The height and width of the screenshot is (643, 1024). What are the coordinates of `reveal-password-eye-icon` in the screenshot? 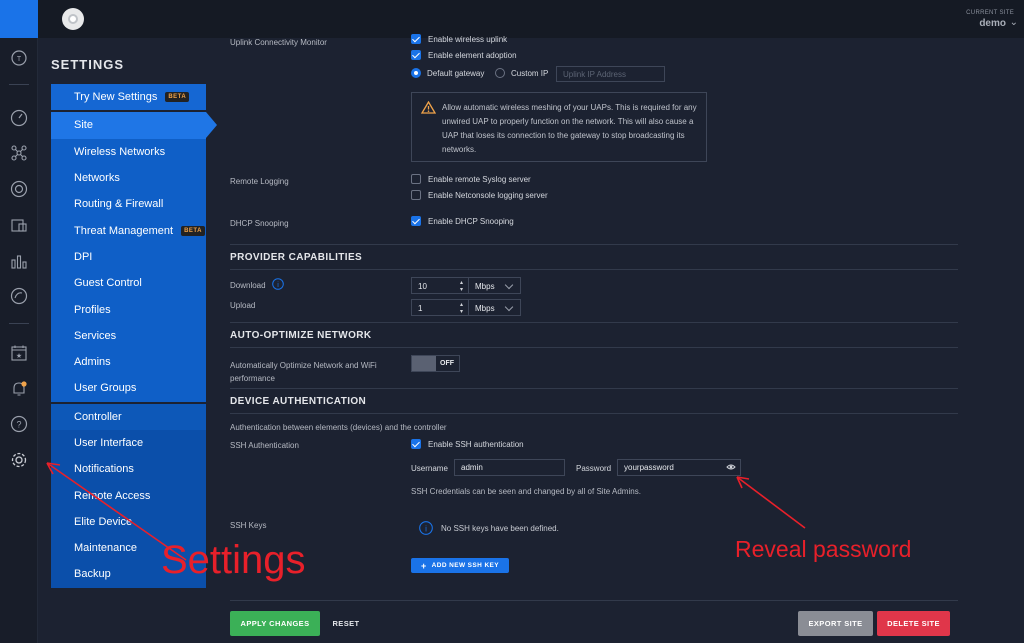 It's located at (731, 467).